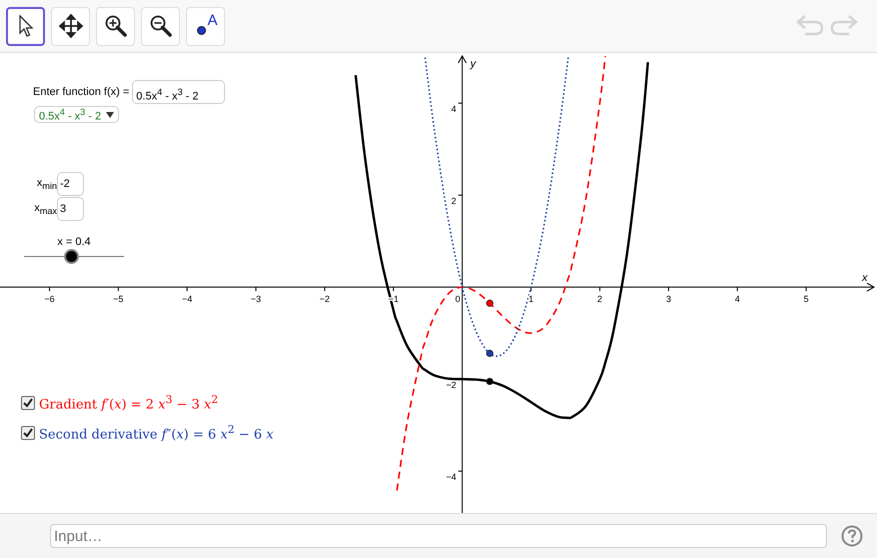 The height and width of the screenshot is (558, 877). What do you see at coordinates (49, 299) in the screenshot?
I see `x-tick-label: −6` at bounding box center [49, 299].